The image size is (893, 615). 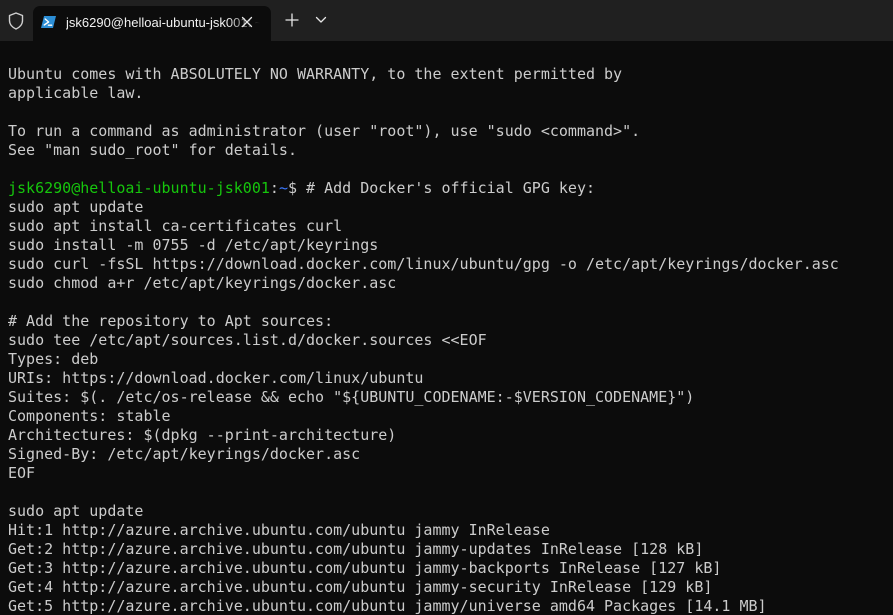 I want to click on prompt-symbol: $, so click(x=297, y=188).